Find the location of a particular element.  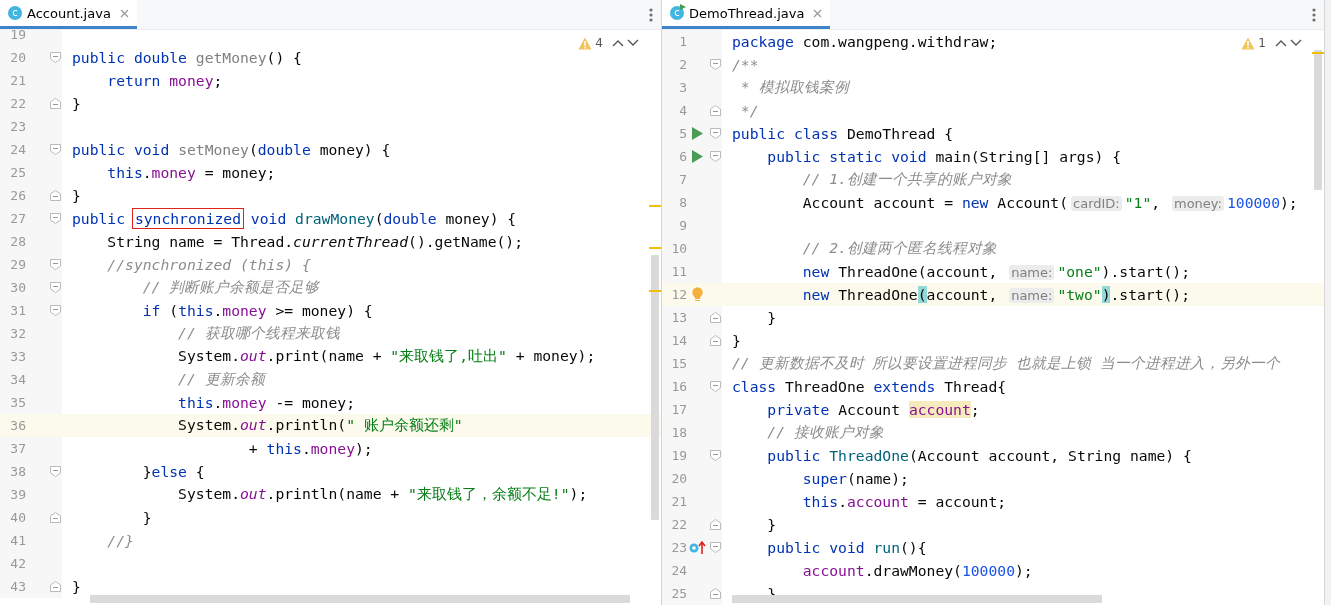

override-icon is located at coordinates (698, 547).